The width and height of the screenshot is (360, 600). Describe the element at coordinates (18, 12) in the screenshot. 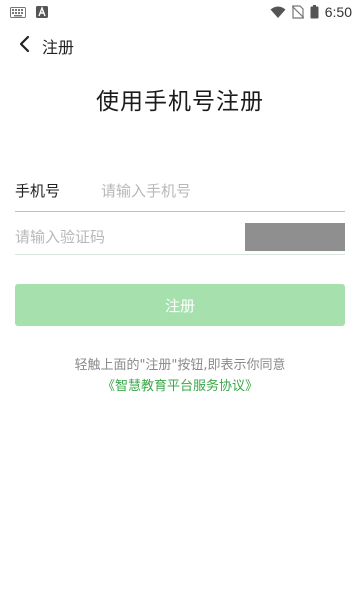

I see `keyboard-icon` at that location.